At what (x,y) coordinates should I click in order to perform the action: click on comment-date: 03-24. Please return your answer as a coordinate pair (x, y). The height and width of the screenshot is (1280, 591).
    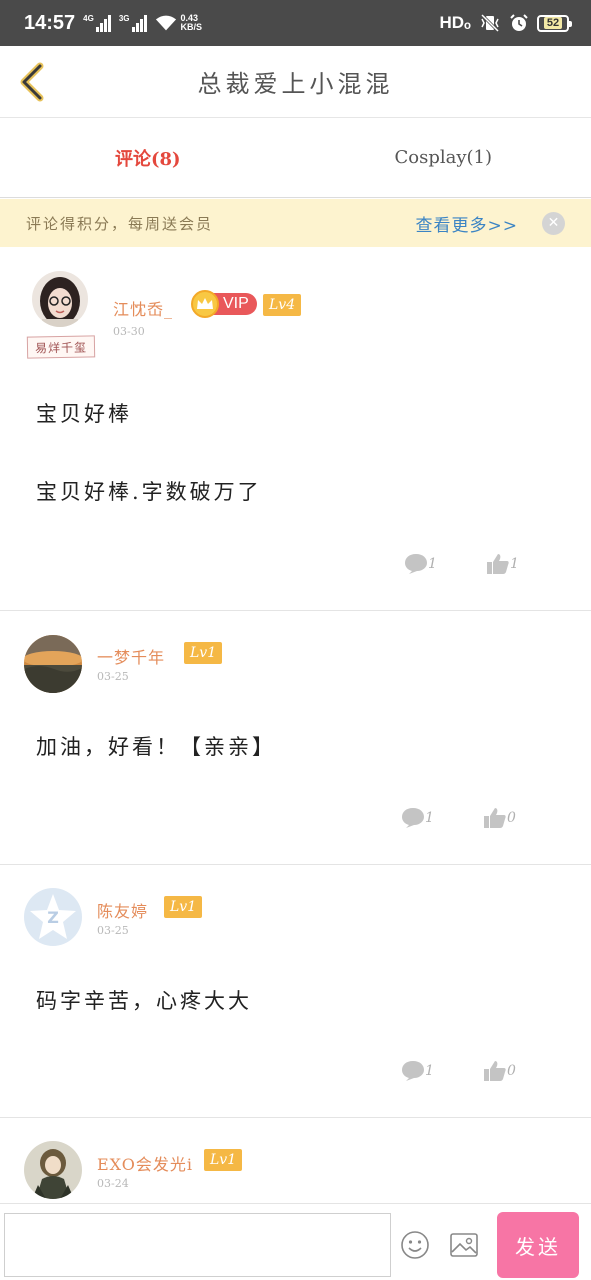
    Looking at the image, I should click on (113, 1183).